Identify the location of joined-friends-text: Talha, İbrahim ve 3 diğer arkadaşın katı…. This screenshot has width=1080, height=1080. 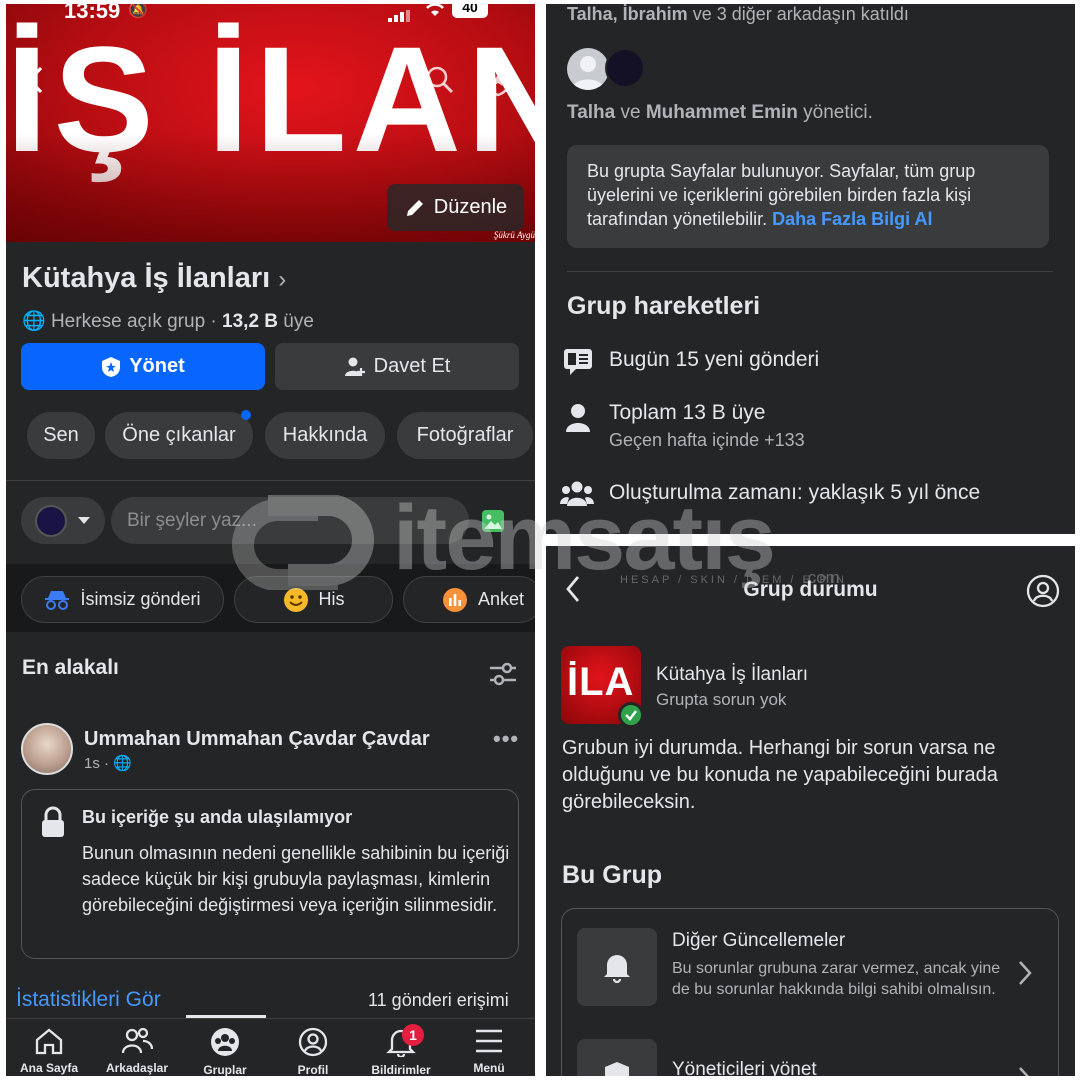
(738, 14).